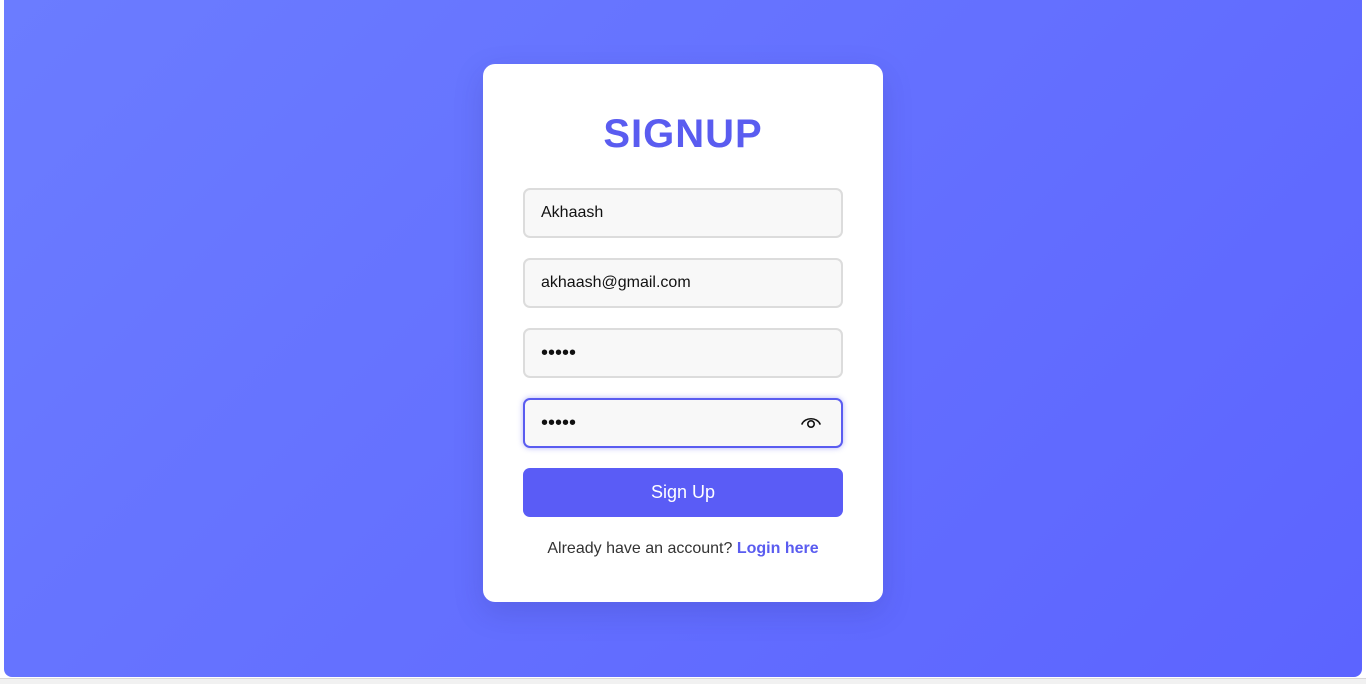 This screenshot has width=1366, height=684. Describe the element at coordinates (640, 548) in the screenshot. I see `login-prompt-text: Already have an account?` at that location.